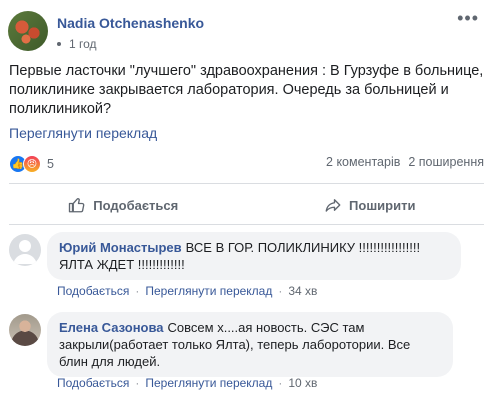  What do you see at coordinates (83, 133) in the screenshot?
I see `see-translation-link: Переглянути переклад` at bounding box center [83, 133].